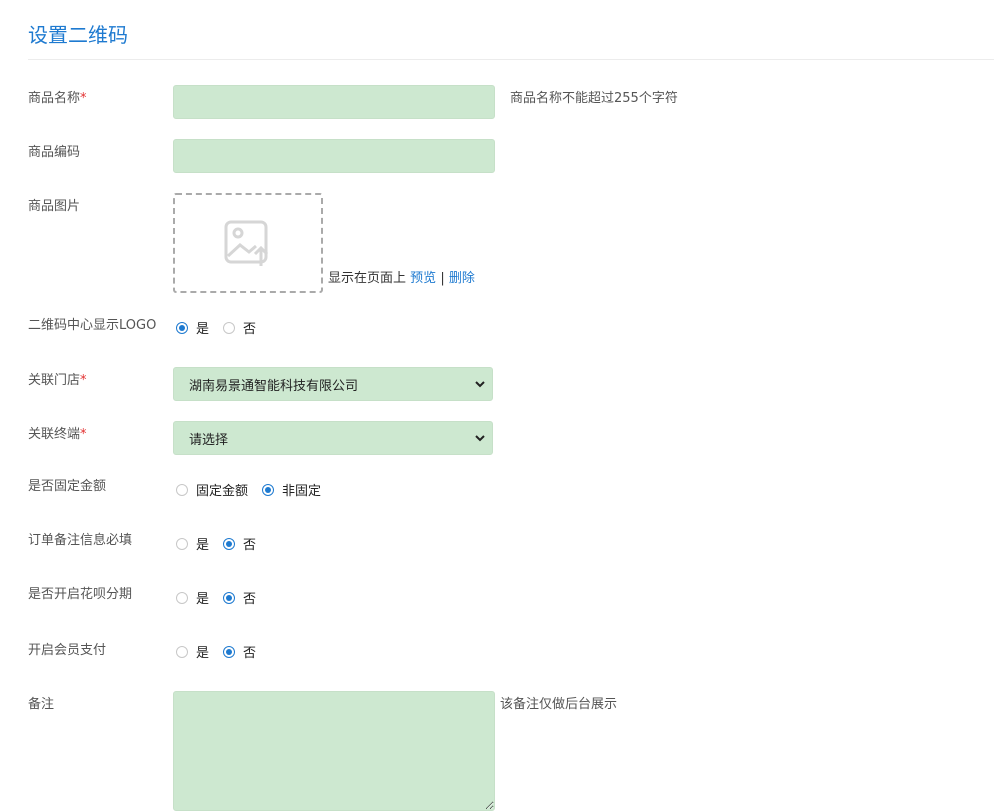 Image resolution: width=994 pixels, height=811 pixels. Describe the element at coordinates (54, 434) in the screenshot. I see `terminal-label-text: 关联终端` at that location.